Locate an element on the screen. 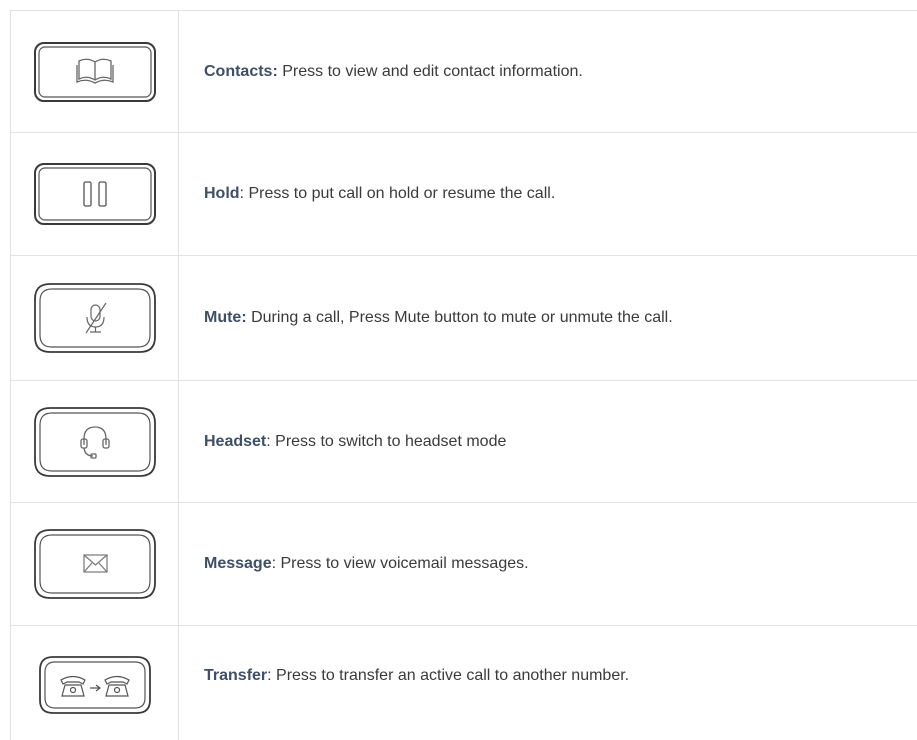 The image size is (917, 740). key-name: Mute: is located at coordinates (225, 317).